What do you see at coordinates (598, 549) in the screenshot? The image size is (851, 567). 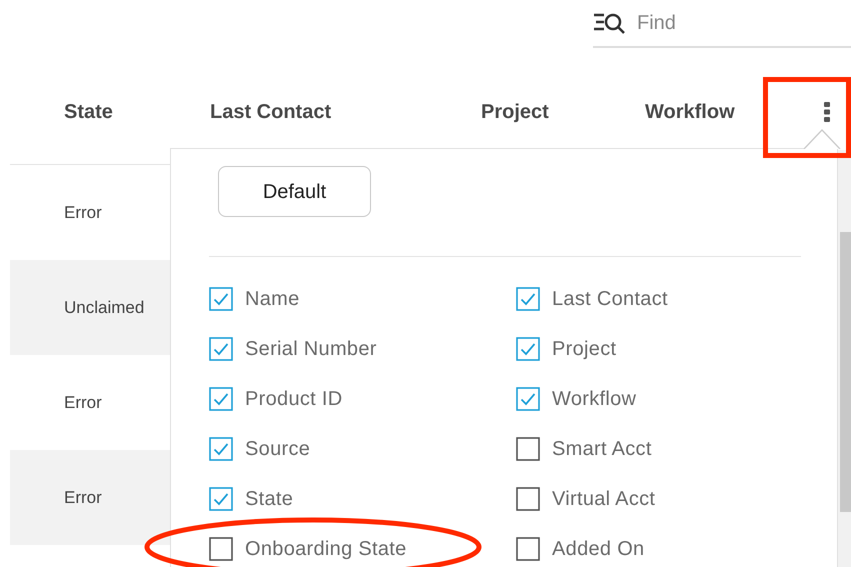 I see `option-label: Added On` at bounding box center [598, 549].